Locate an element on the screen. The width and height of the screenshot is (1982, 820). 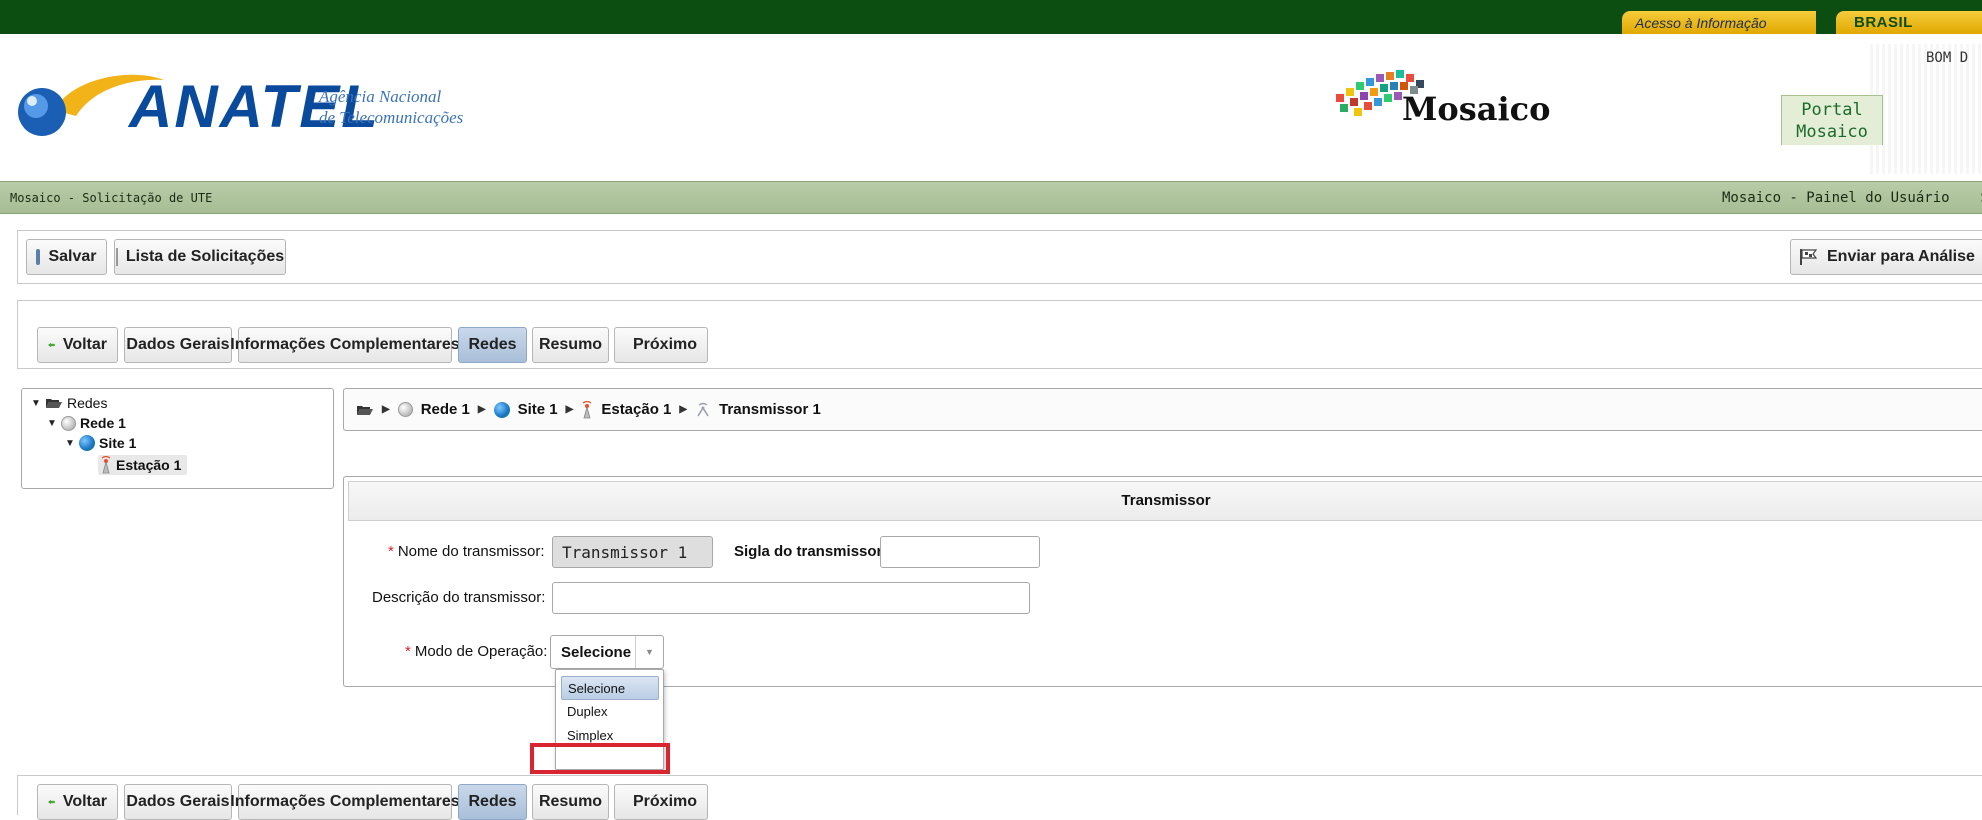
gov-bar: Acesso à Informação BRASIL is located at coordinates (991, 17).